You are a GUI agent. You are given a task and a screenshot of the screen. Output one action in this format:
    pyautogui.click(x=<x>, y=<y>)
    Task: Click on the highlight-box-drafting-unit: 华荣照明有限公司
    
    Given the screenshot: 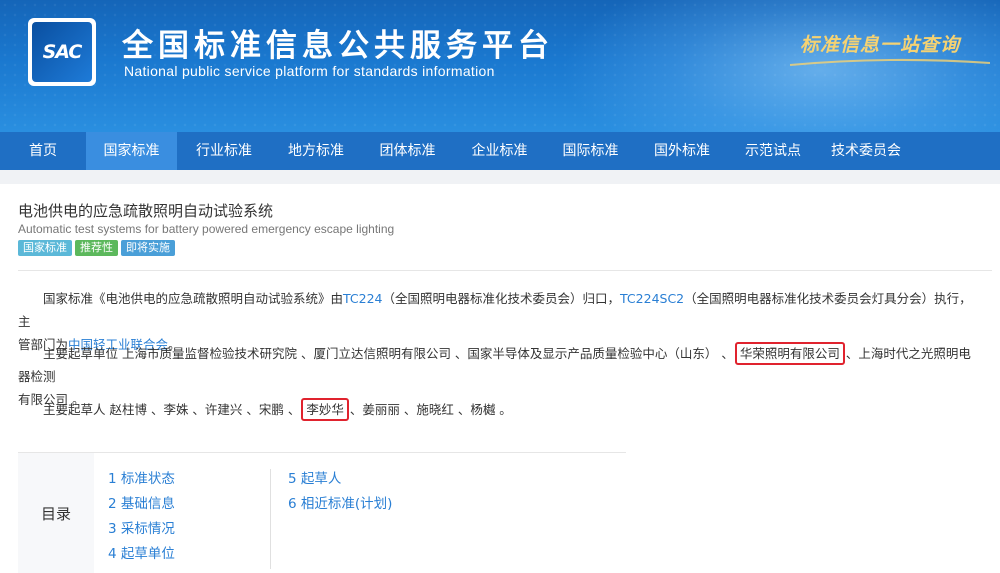 What is the action you would take?
    pyautogui.click(x=789, y=353)
    